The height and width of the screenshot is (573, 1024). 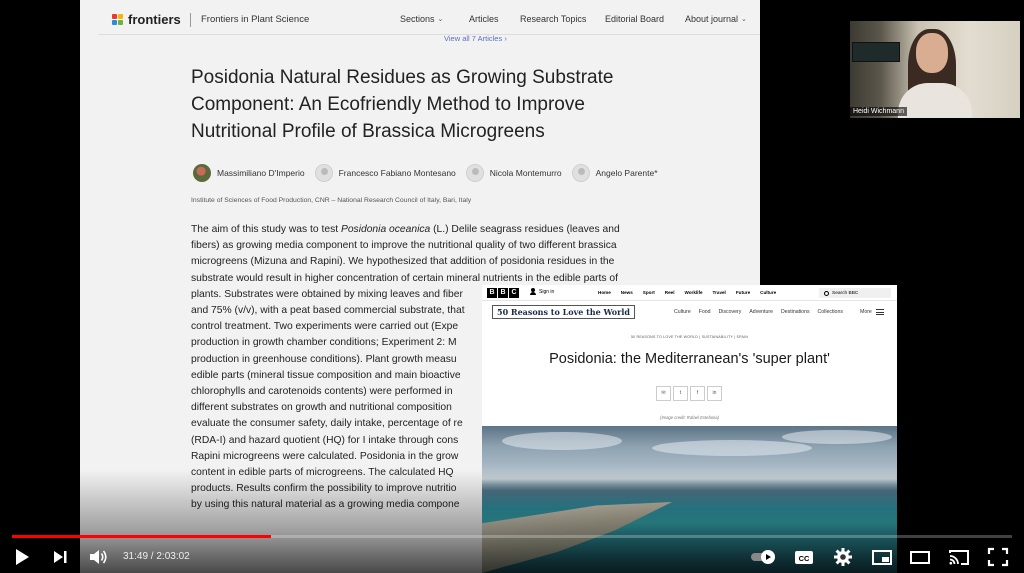 I want to click on nav-label: Editorial Board, so click(x=635, y=19).